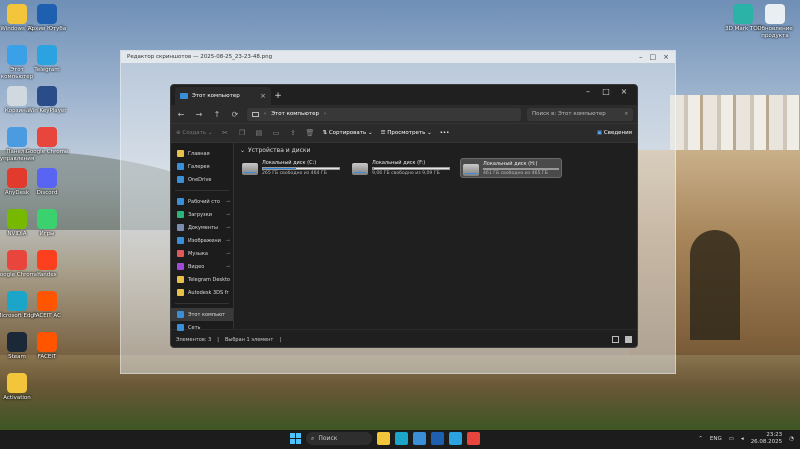 The image size is (800, 449). What do you see at coordinates (202, 179) in the screenshot?
I see `nav-item: OneDrive` at bounding box center [202, 179].